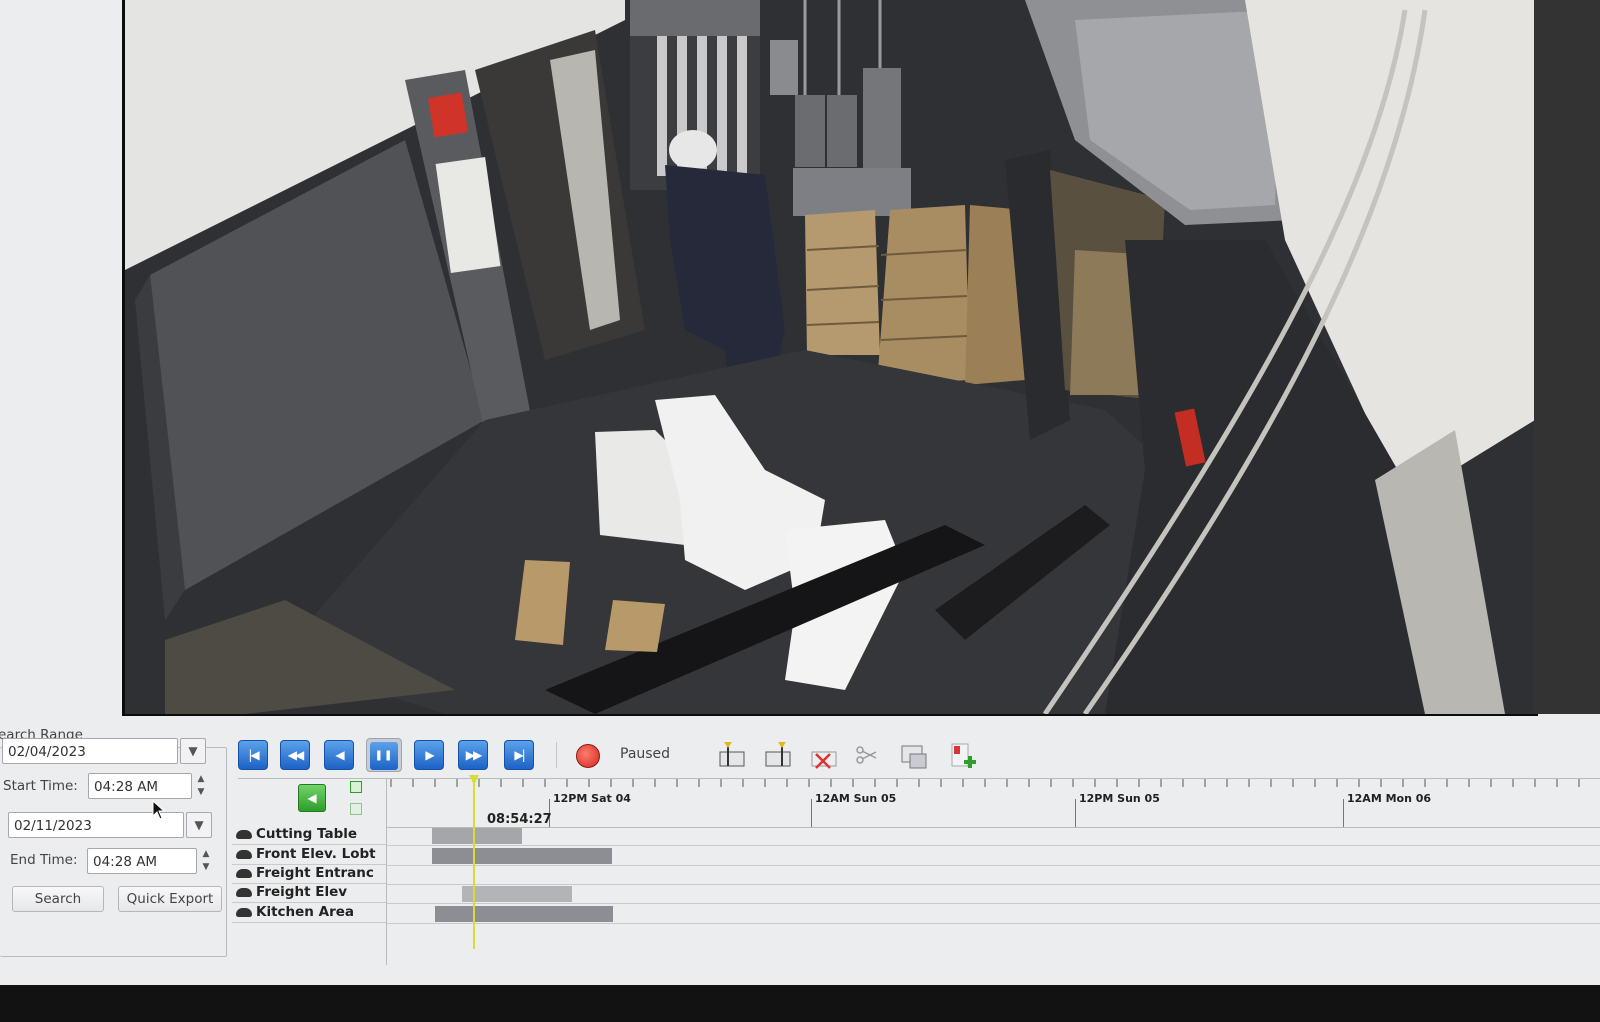  Describe the element at coordinates (474, 862) in the screenshot. I see `playhead-marker` at that location.